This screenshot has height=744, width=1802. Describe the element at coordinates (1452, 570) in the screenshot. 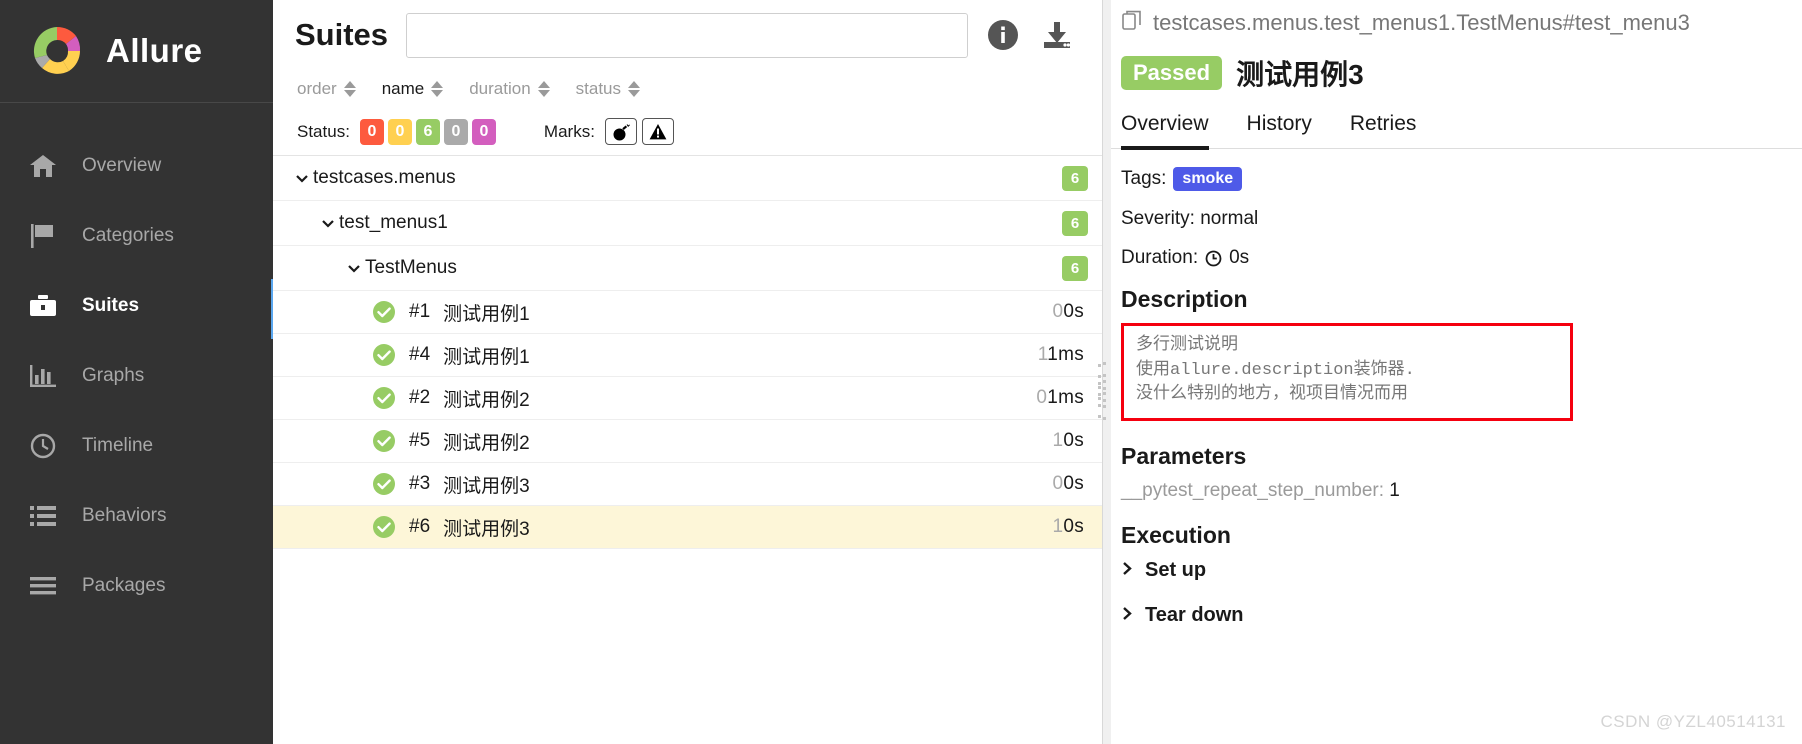

I see `execution-item-setup: Set up` at that location.